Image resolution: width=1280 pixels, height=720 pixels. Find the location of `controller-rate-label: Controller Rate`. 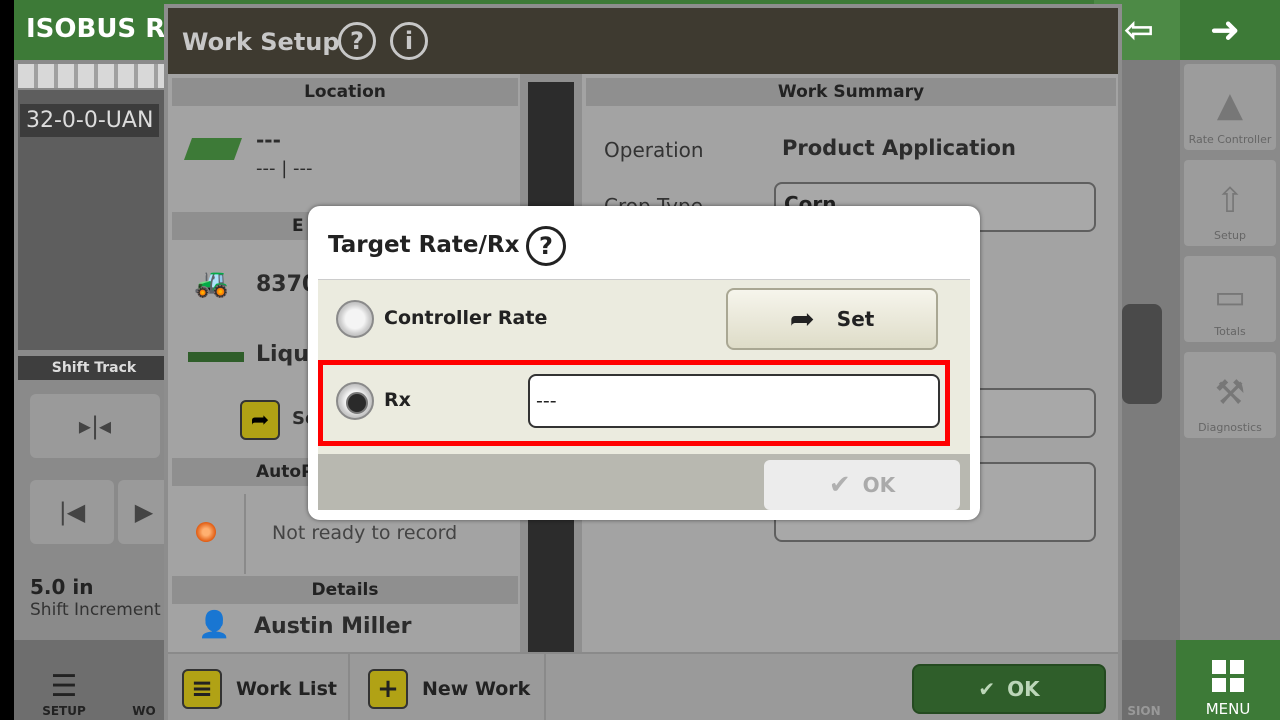

controller-rate-label: Controller Rate is located at coordinates (466, 318).